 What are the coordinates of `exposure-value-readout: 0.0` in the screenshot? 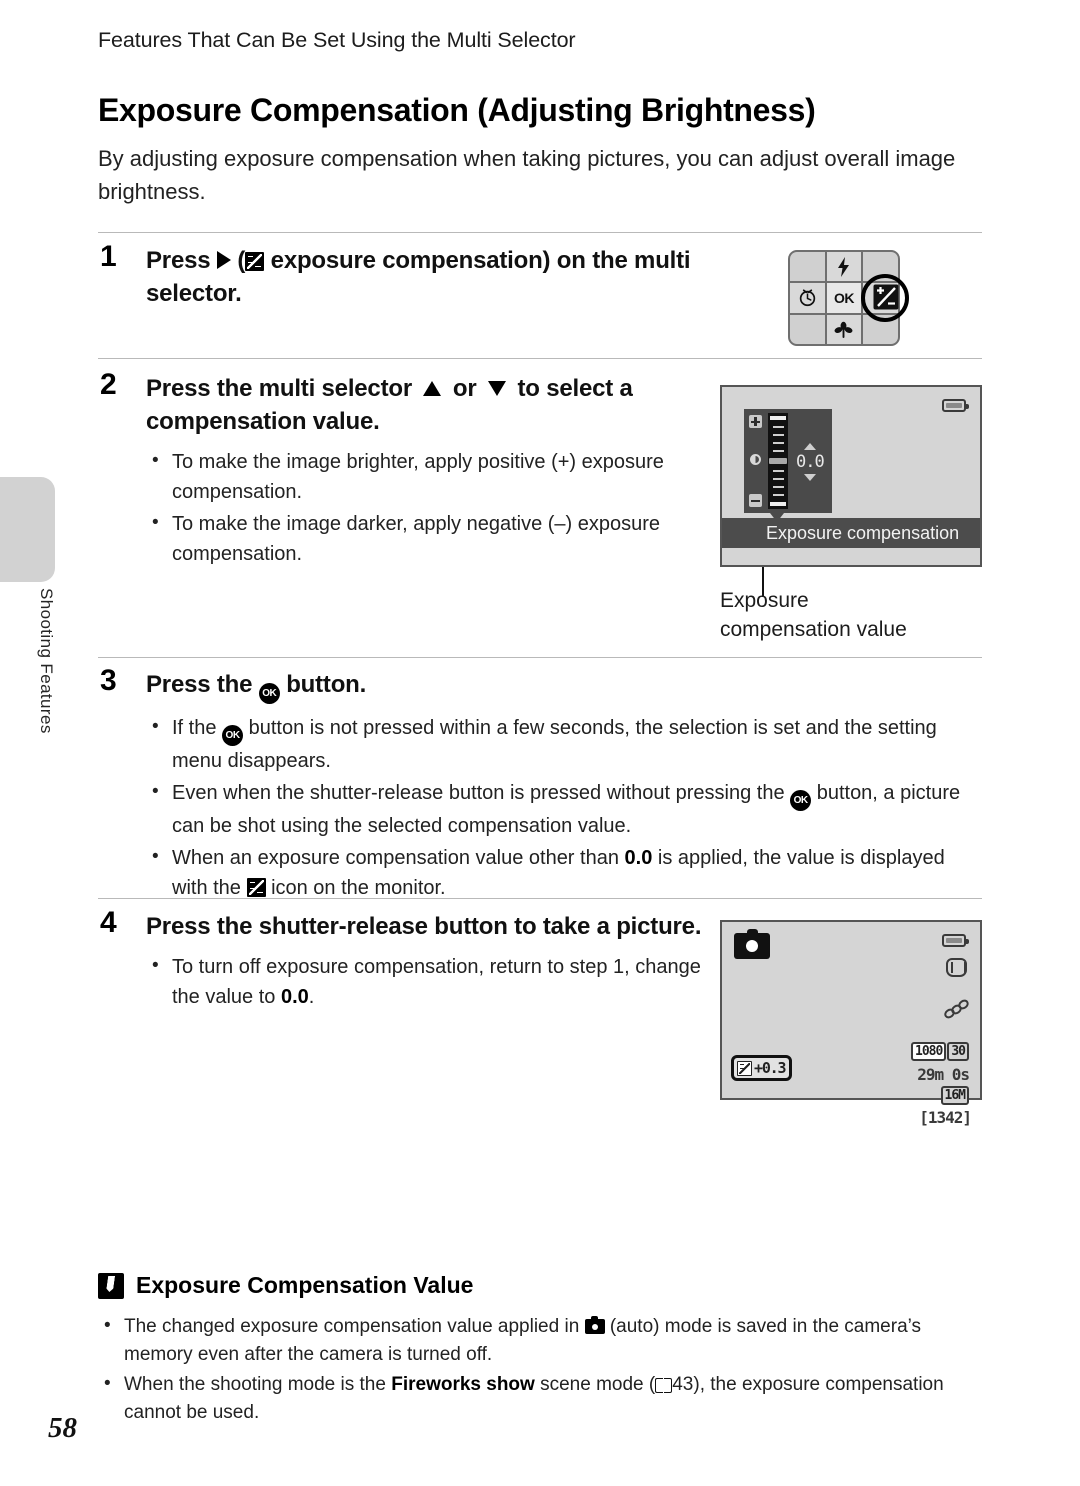 It's located at (810, 462).